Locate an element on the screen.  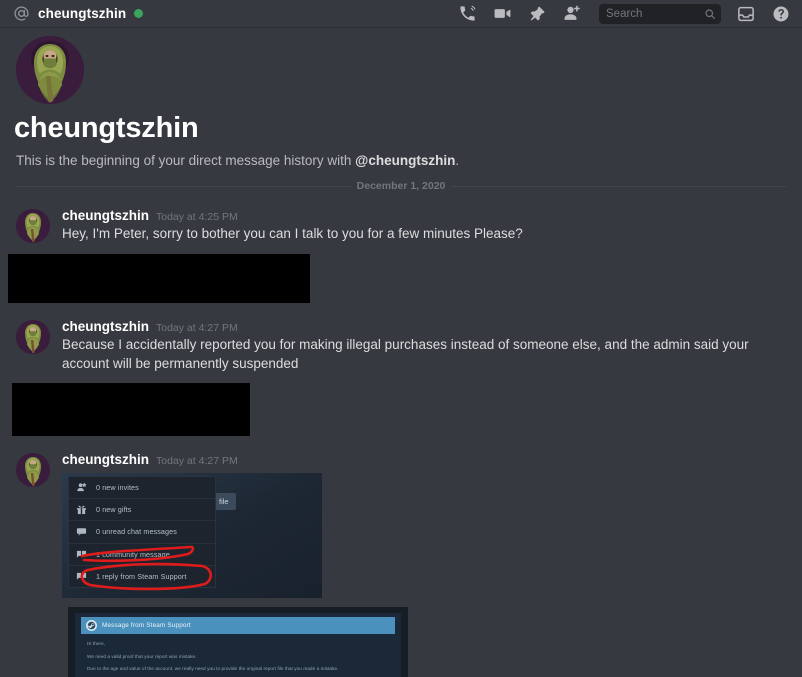
video-call-icon is located at coordinates (502, 14).